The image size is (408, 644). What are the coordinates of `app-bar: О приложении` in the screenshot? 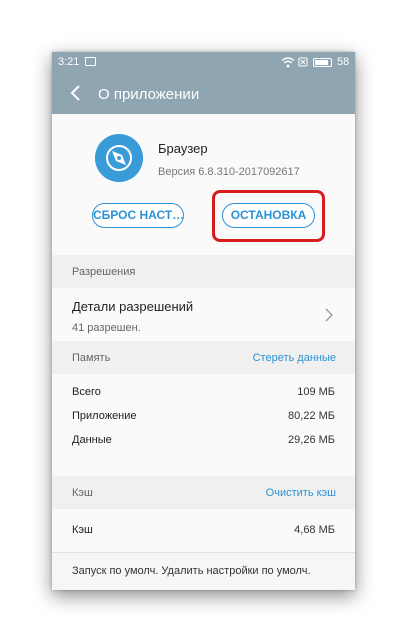 It's located at (203, 93).